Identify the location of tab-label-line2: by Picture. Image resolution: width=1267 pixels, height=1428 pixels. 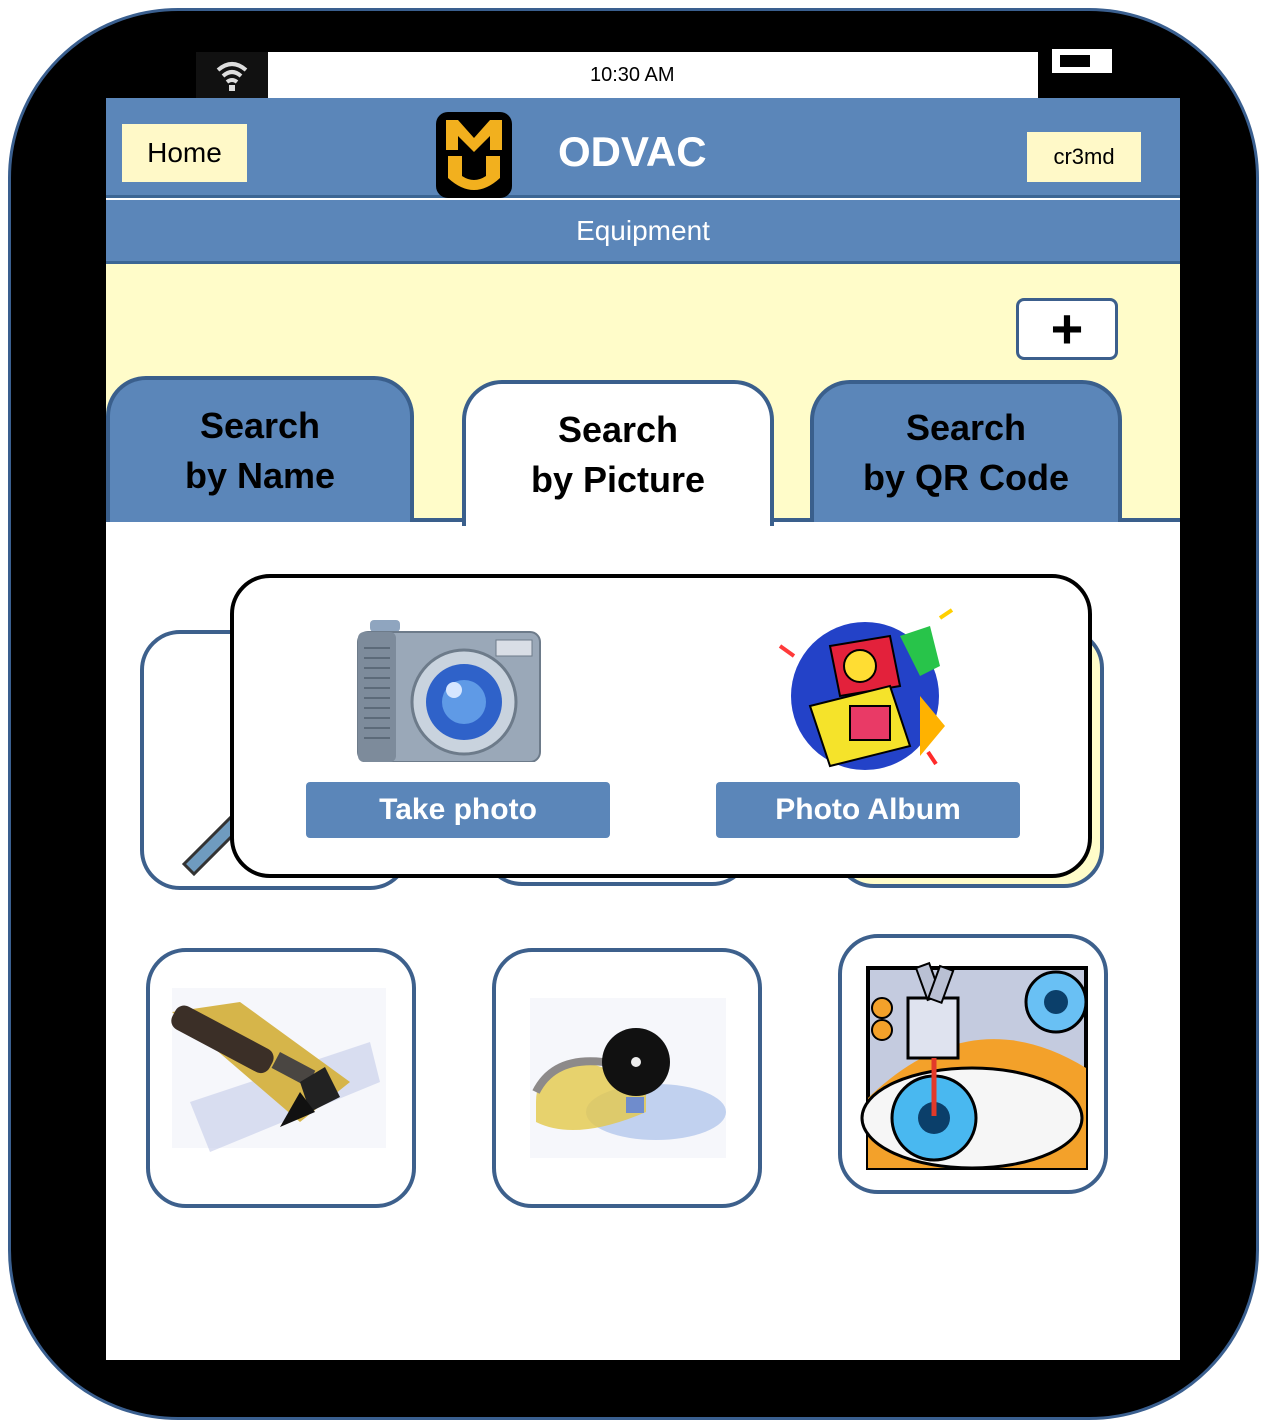
(618, 479).